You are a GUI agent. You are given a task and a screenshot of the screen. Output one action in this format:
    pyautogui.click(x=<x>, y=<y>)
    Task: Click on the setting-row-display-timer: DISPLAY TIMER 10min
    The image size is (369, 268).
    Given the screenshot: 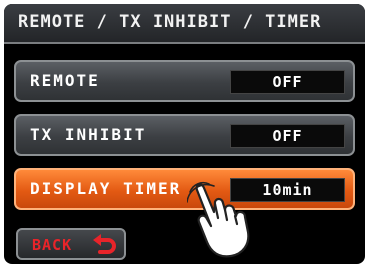 What is the action you would take?
    pyautogui.click(x=184, y=189)
    